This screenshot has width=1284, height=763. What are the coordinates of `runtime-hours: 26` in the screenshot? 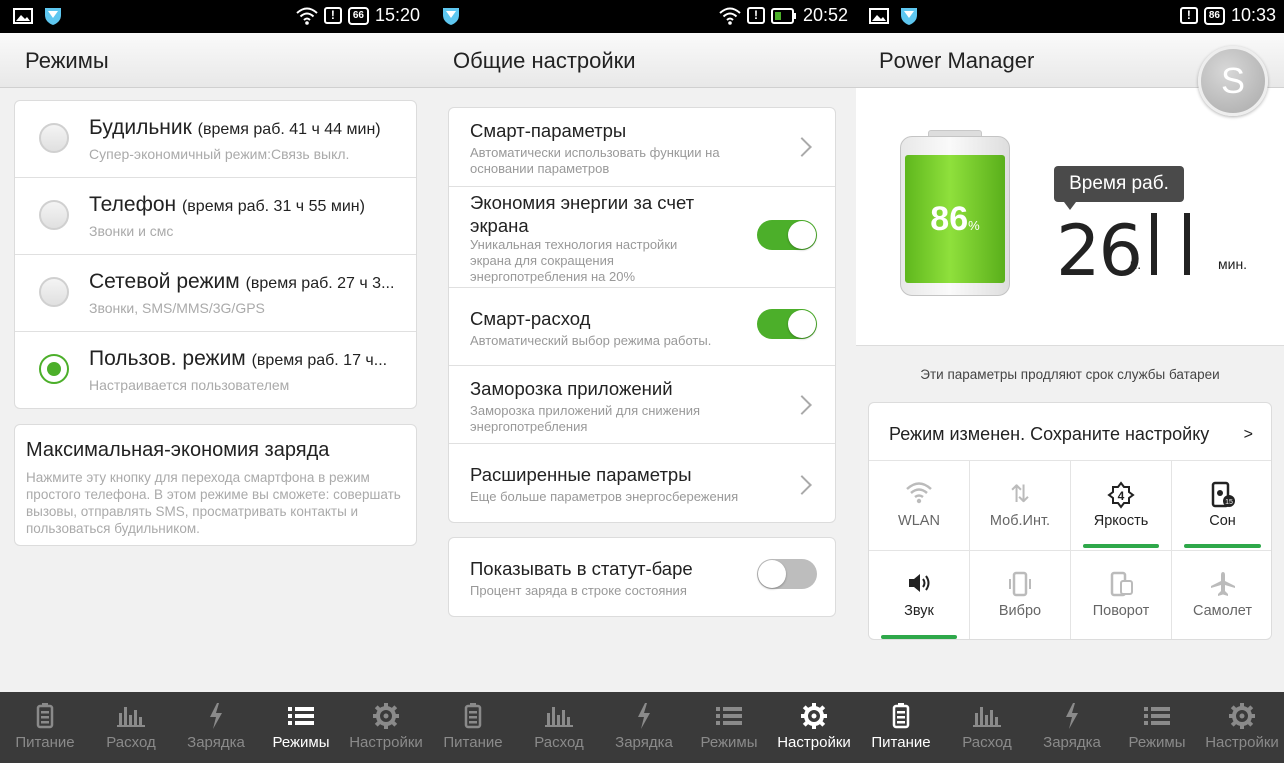 It's located at (1099, 251).